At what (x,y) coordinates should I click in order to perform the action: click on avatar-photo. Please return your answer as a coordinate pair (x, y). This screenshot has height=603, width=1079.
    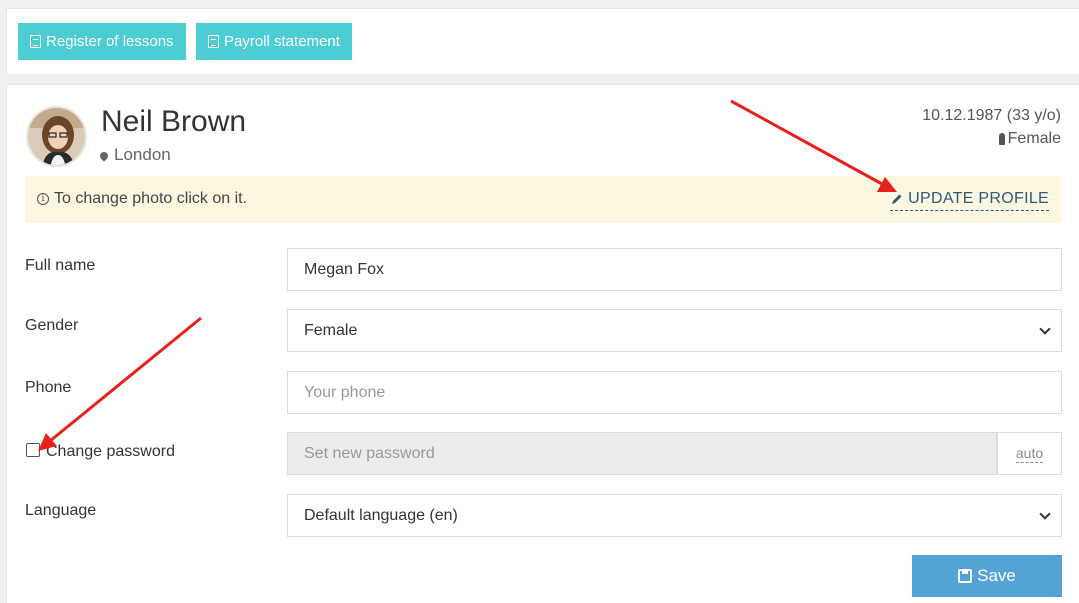
    Looking at the image, I should click on (56, 136).